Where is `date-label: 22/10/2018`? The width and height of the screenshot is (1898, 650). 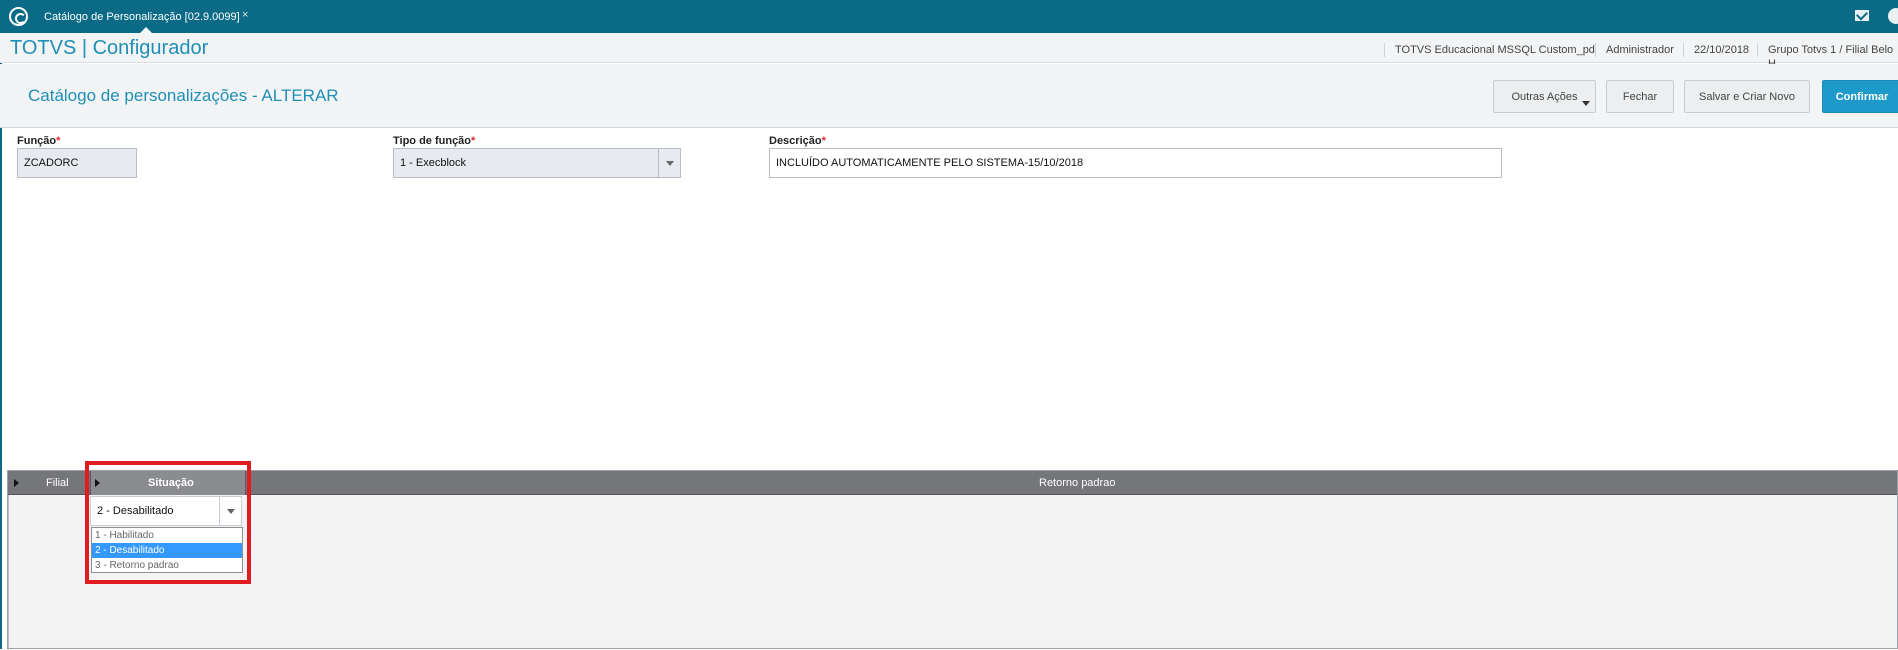
date-label: 22/10/2018 is located at coordinates (1716, 50).